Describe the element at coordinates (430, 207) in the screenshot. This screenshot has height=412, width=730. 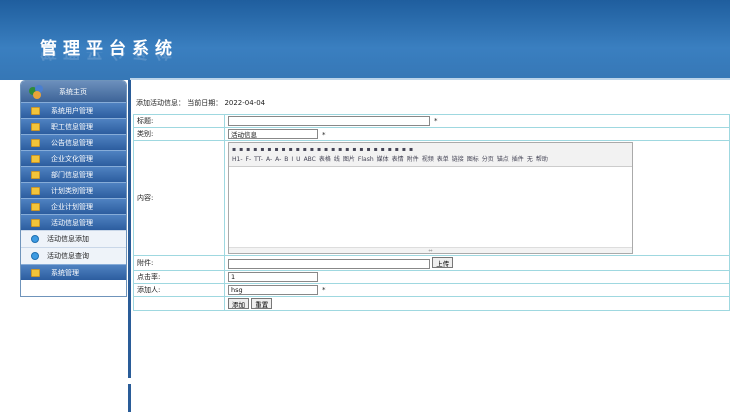
I see `editor-body` at that location.